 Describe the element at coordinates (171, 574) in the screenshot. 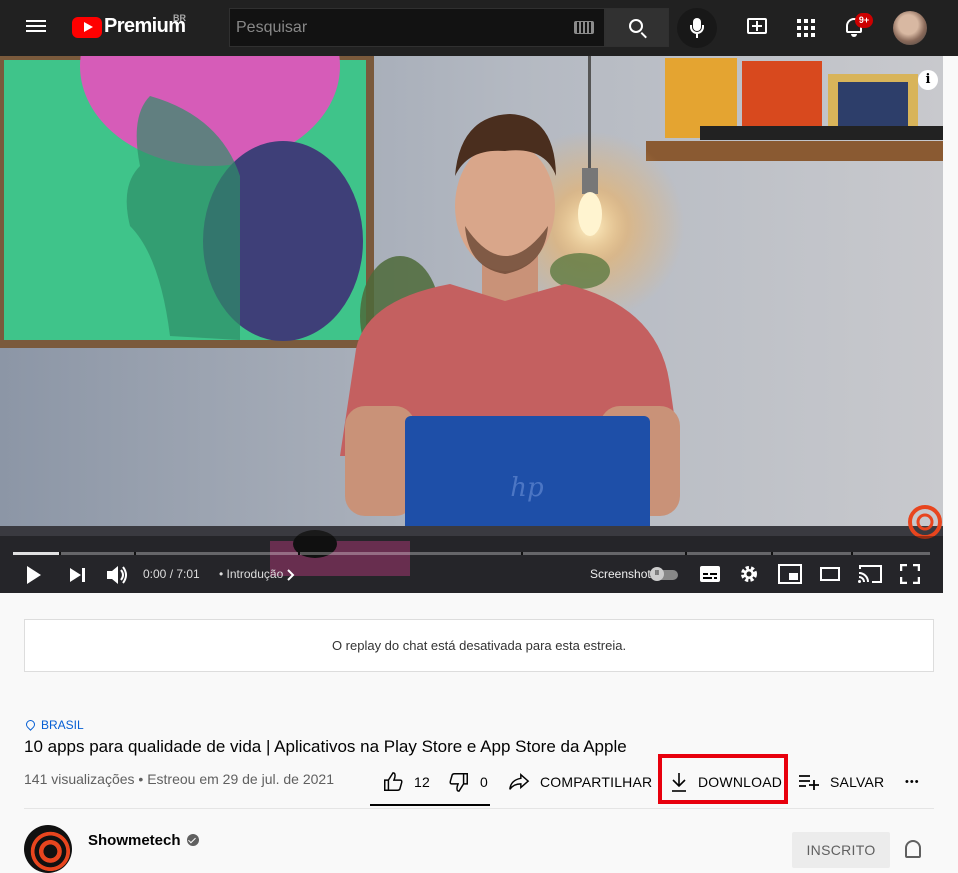

I see `time-display: 0:00 / 7:01` at that location.